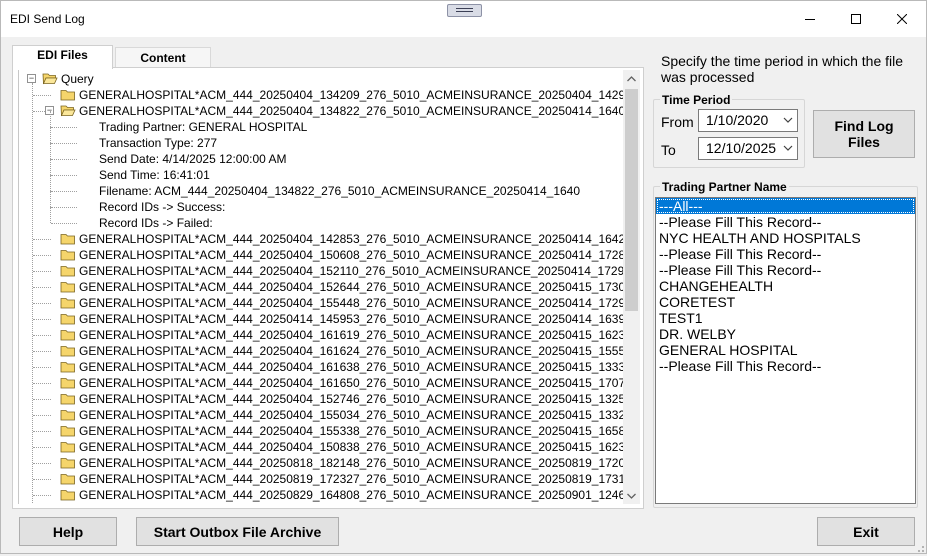 The width and height of the screenshot is (927, 556). Describe the element at coordinates (68, 531) in the screenshot. I see `help-button: Help` at that location.